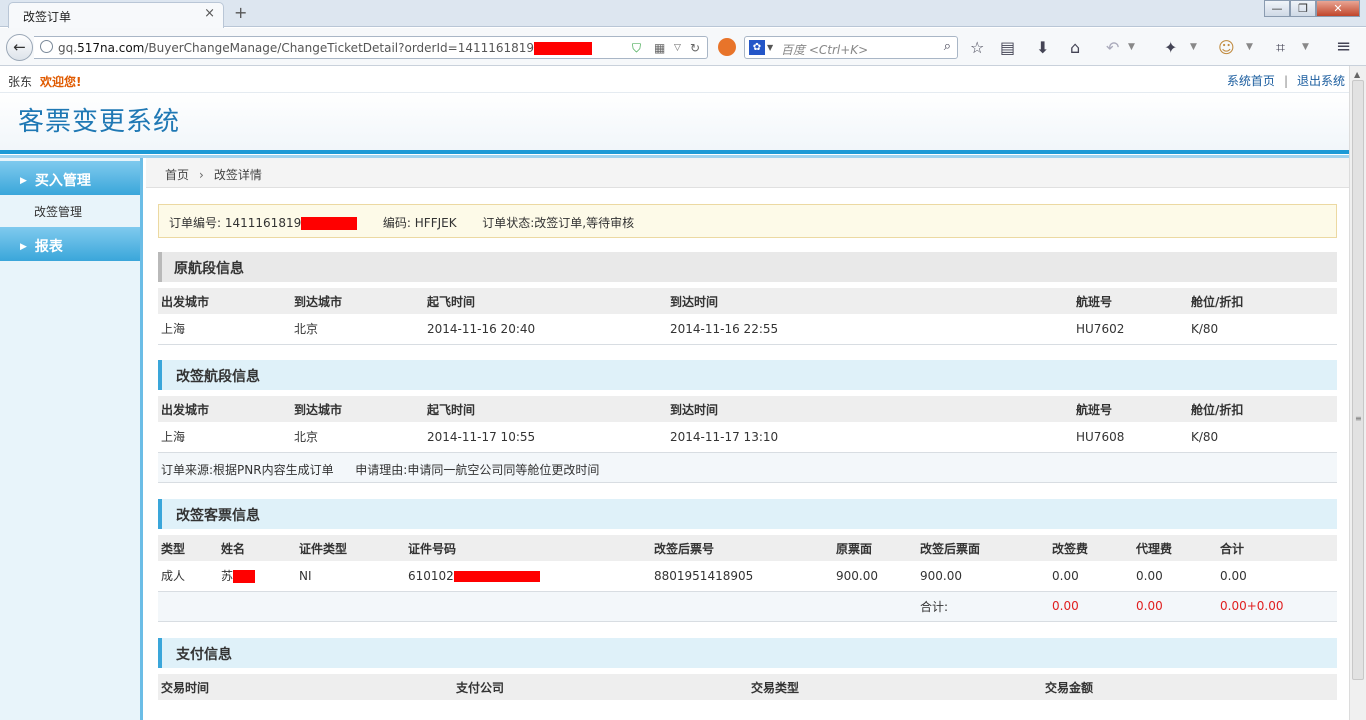 This screenshot has width=1366, height=720. Describe the element at coordinates (187, 470) in the screenshot. I see `order-source-label: 订单来源:` at that location.